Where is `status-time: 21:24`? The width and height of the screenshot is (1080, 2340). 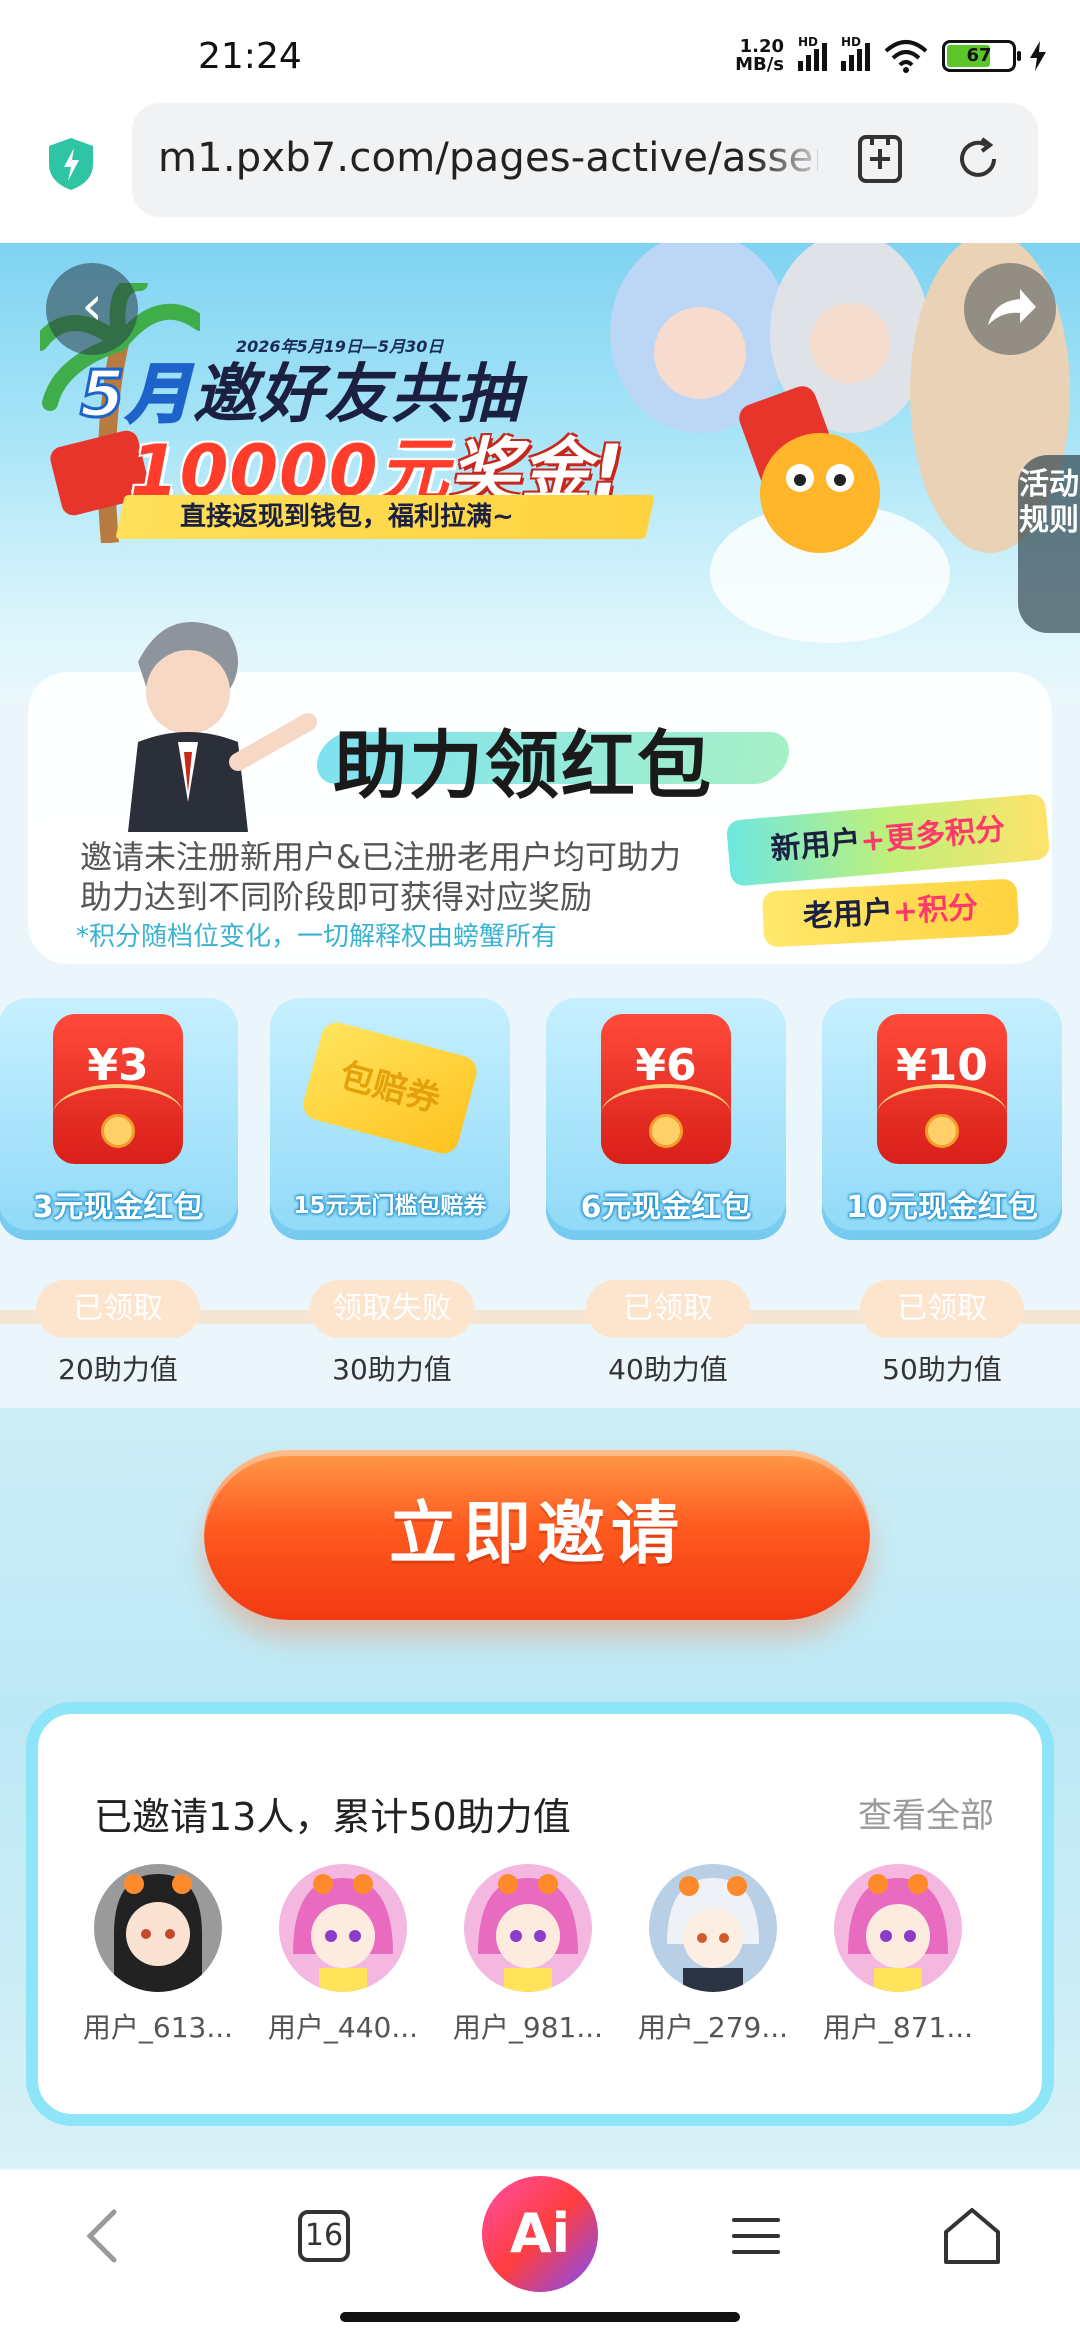 status-time: 21:24 is located at coordinates (250, 56).